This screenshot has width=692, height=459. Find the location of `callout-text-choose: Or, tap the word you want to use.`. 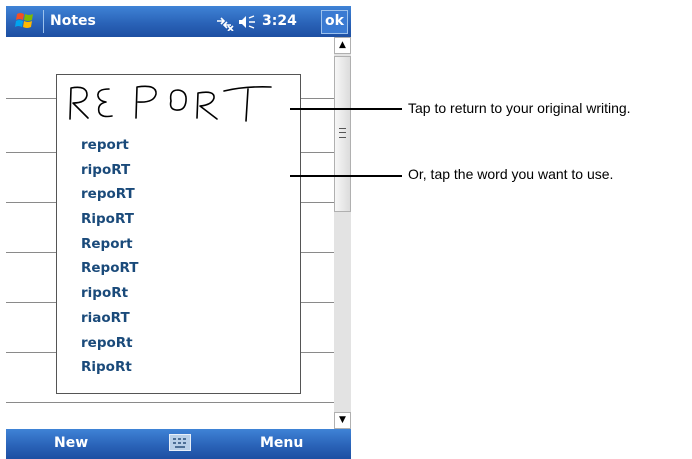

callout-text-choose: Or, tap the word you want to use. is located at coordinates (511, 174).